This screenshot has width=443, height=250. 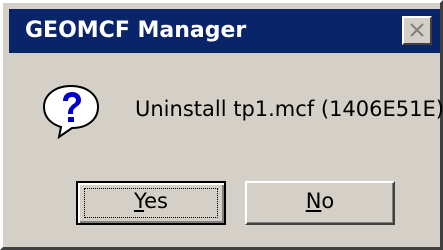 I want to click on no-mnemonic: N, so click(x=313, y=201).